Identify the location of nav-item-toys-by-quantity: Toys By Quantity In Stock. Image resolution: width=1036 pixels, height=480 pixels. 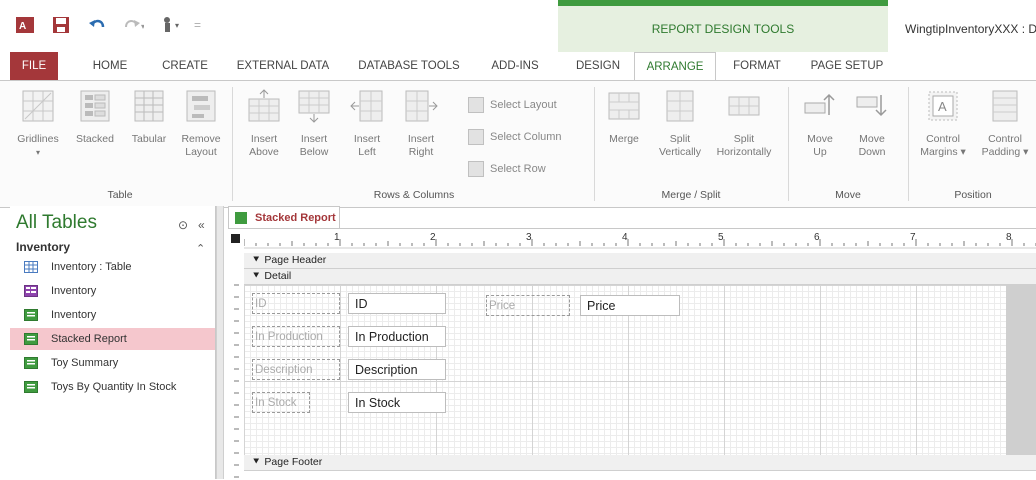
(112, 387).